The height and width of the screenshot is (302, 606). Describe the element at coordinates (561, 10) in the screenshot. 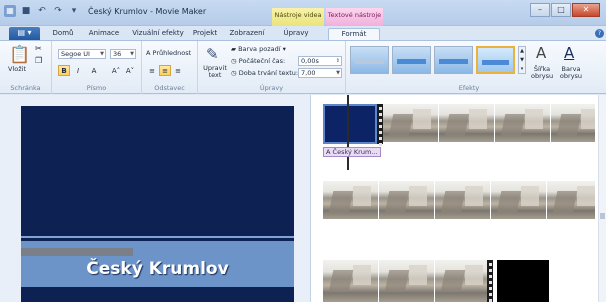

I see `maximize-button: □` at that location.